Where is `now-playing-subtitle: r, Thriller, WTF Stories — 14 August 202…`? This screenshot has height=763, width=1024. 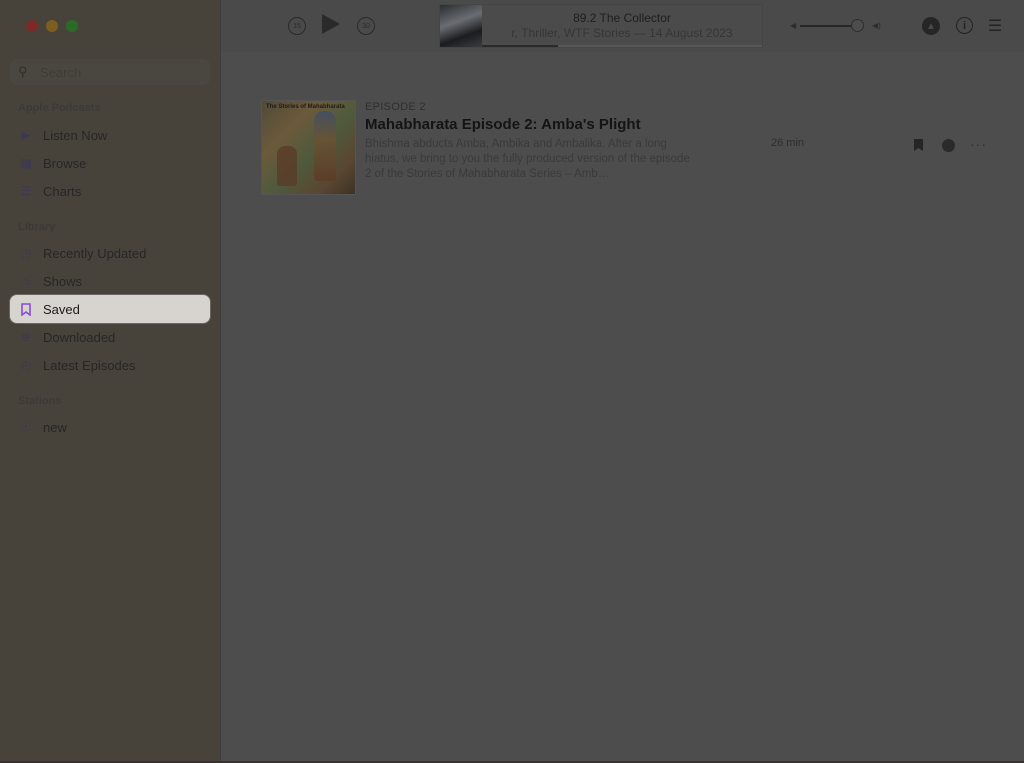
now-playing-subtitle: r, Thriller, WTF Stories — 14 August 202… is located at coordinates (622, 33).